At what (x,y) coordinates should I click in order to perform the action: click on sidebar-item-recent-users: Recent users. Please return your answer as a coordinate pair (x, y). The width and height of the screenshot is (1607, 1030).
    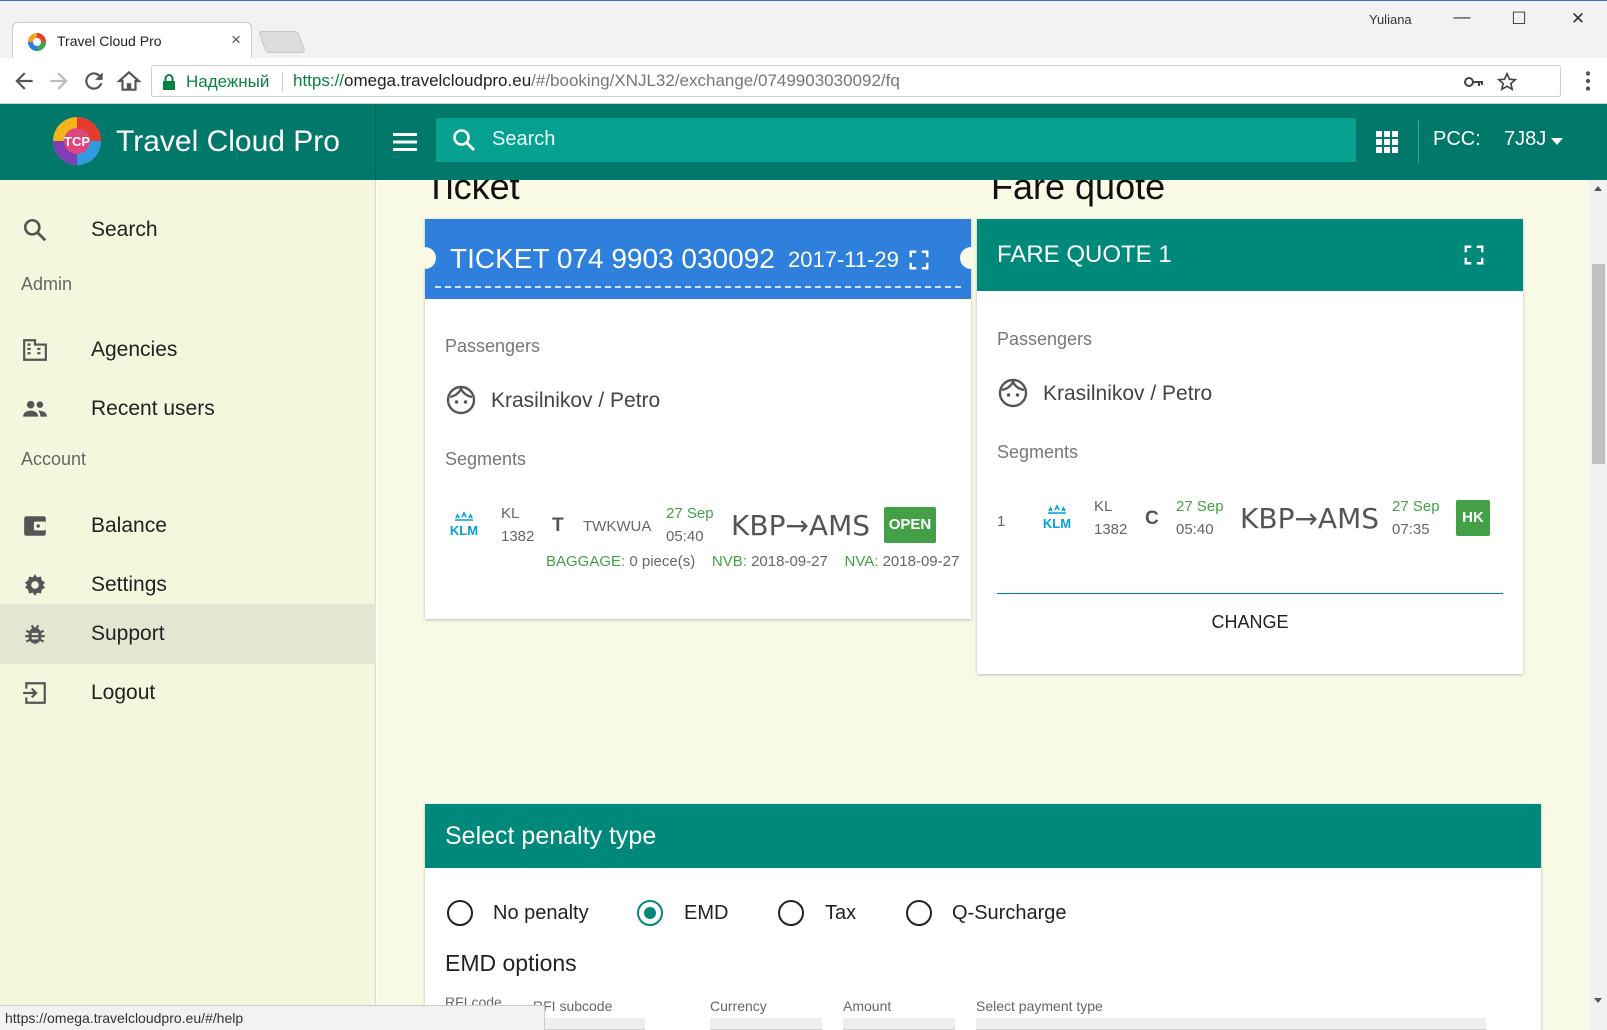
    Looking at the image, I should click on (188, 409).